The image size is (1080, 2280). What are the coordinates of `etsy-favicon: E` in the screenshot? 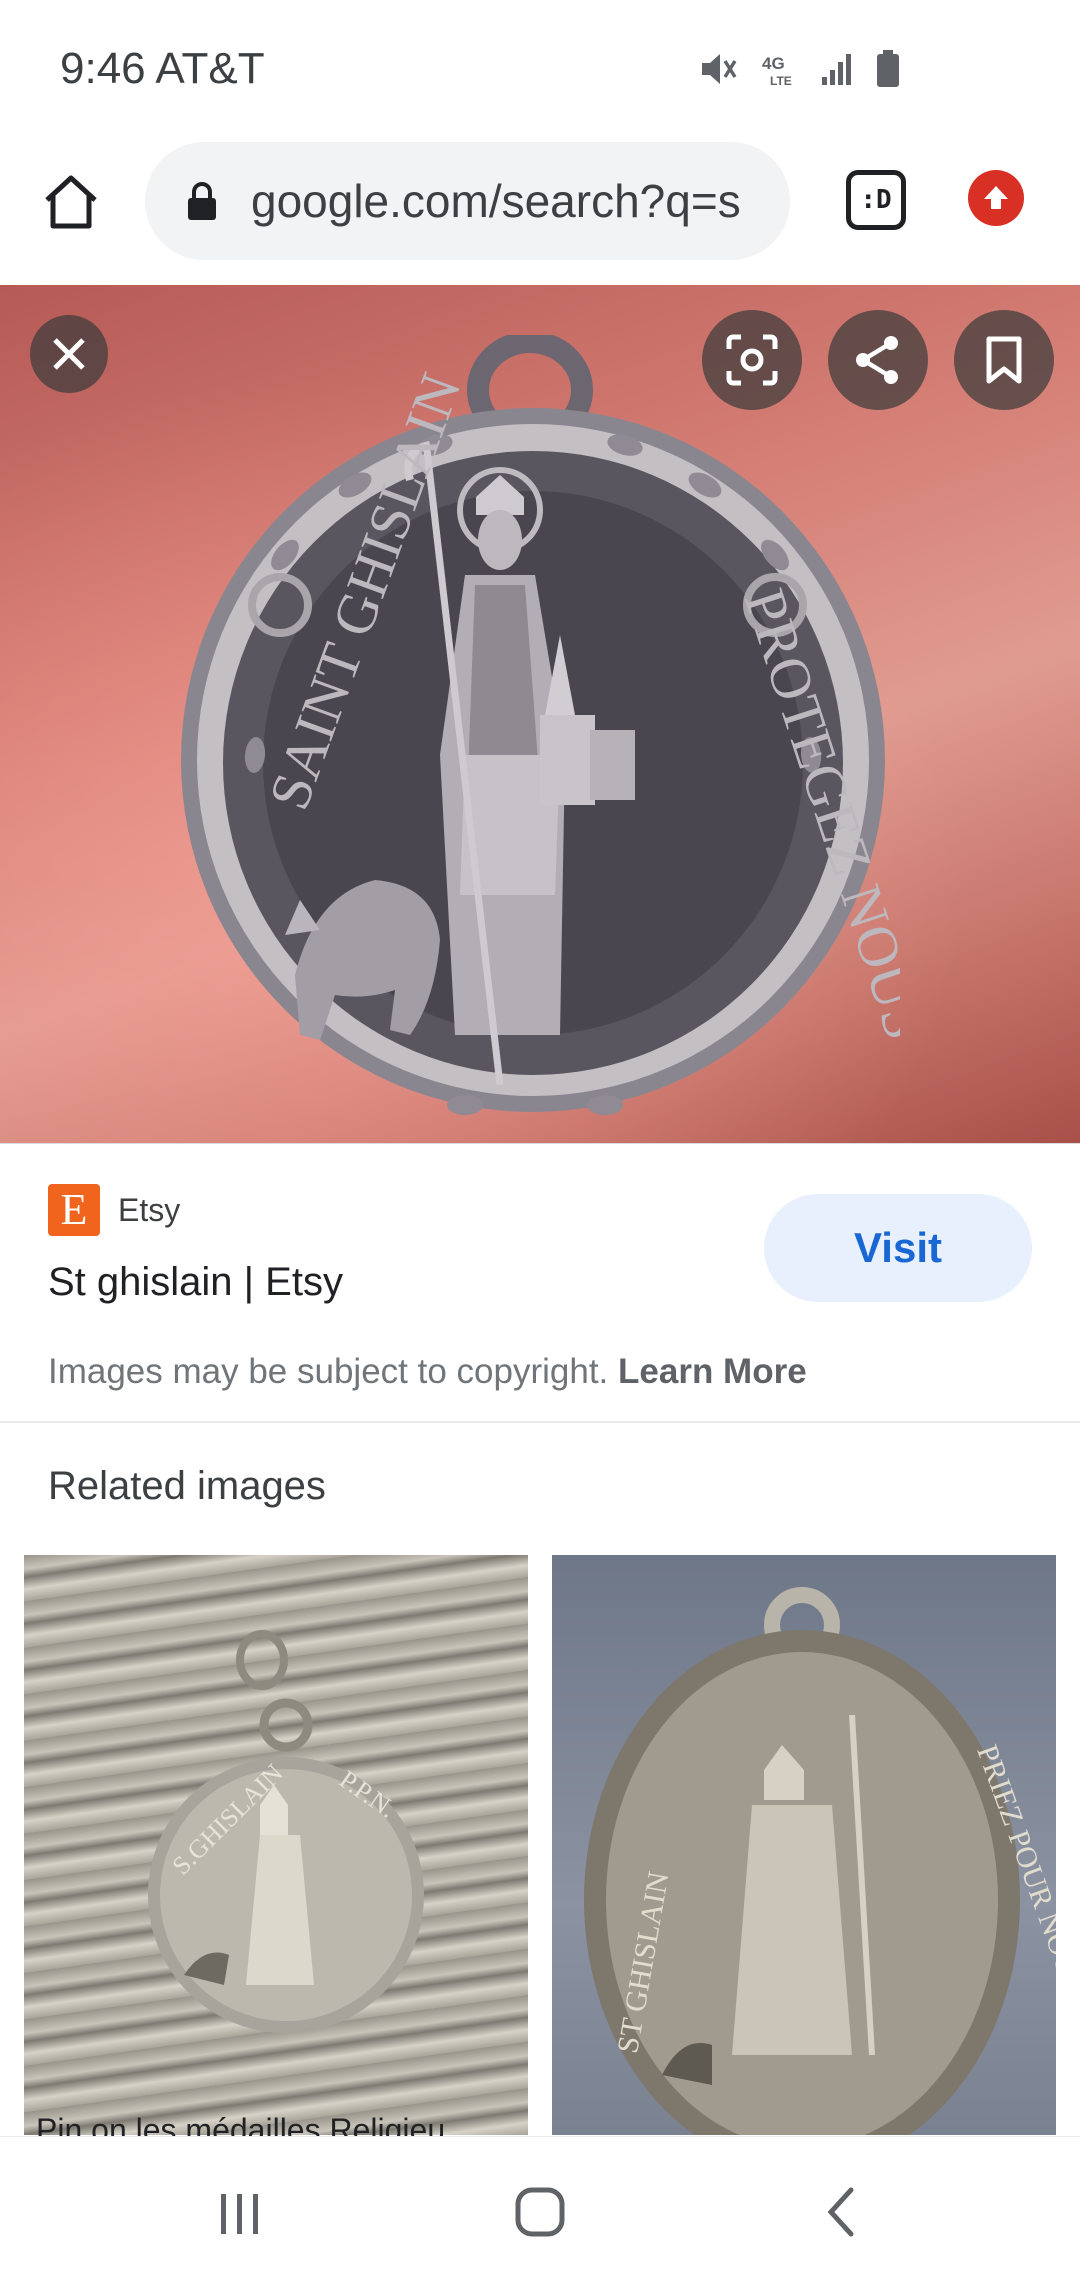 It's located at (74, 1210).